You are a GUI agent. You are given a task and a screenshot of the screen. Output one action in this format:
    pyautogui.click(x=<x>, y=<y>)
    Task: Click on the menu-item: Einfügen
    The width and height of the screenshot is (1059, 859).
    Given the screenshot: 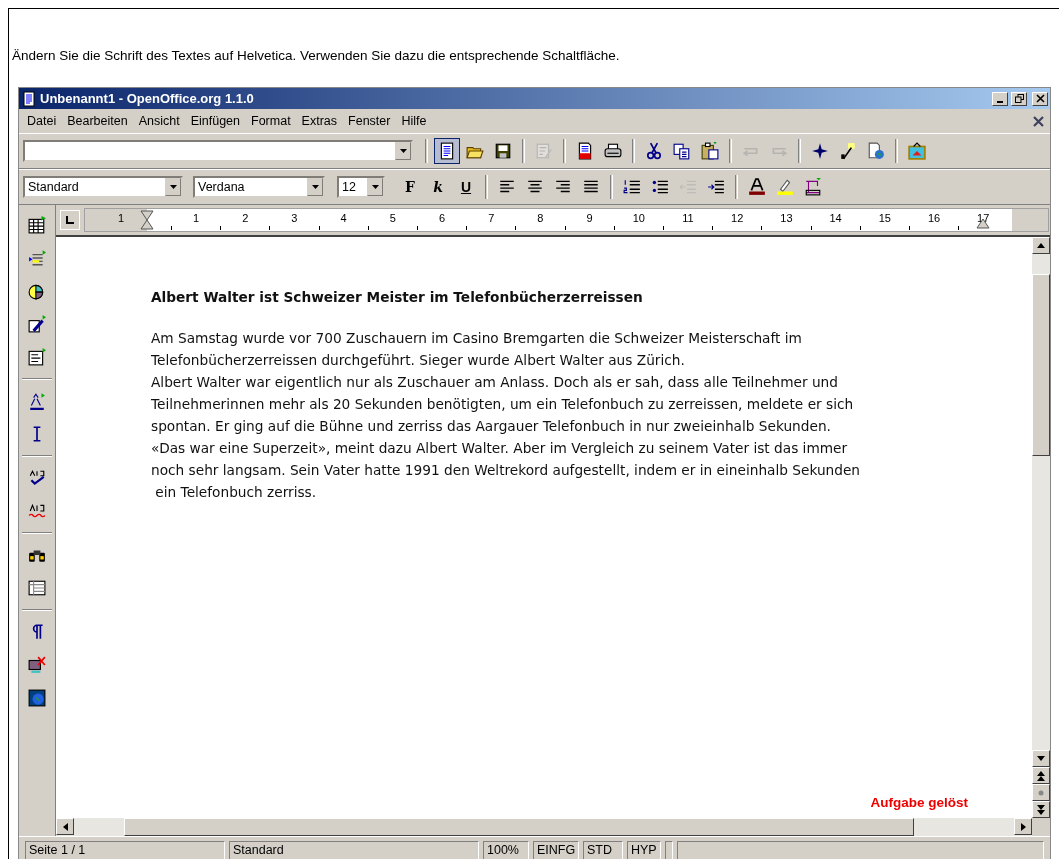 What is the action you would take?
    pyautogui.click(x=218, y=121)
    